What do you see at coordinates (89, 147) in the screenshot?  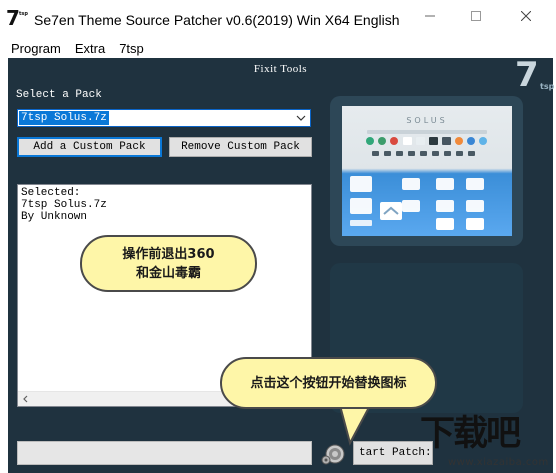 I see `add-custom-pack-button: Add a Custom Pack` at bounding box center [89, 147].